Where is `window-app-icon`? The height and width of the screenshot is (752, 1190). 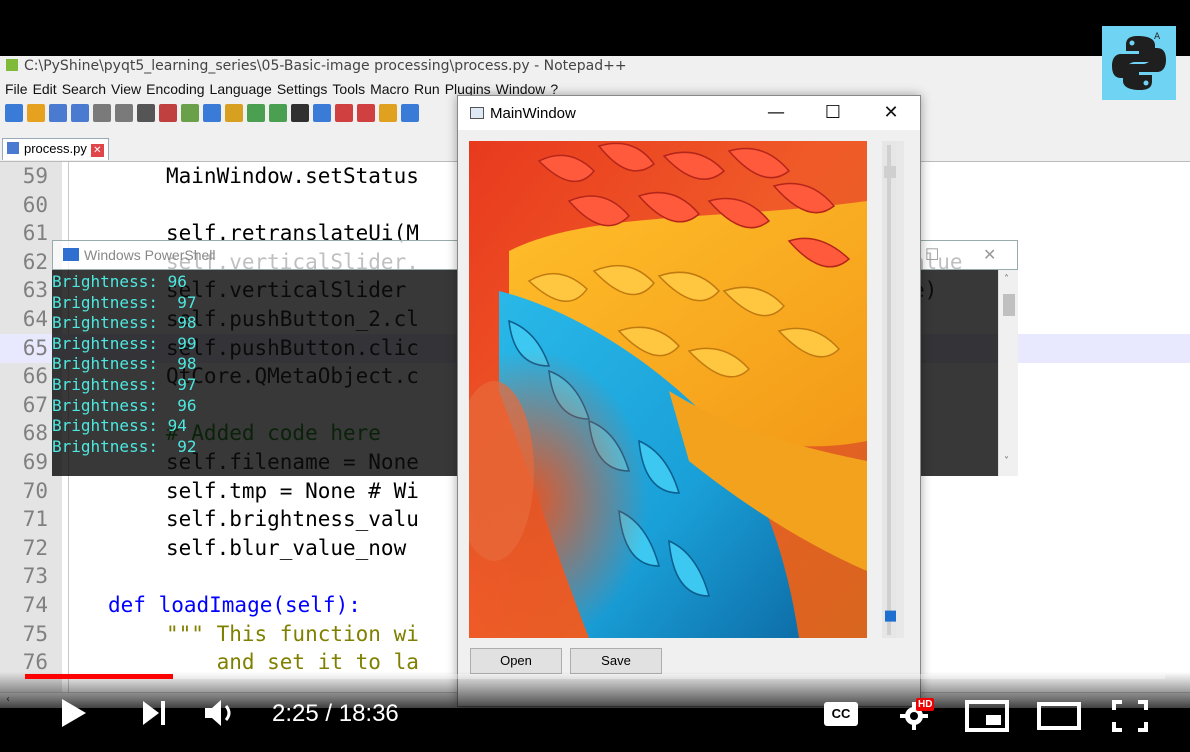 window-app-icon is located at coordinates (477, 113).